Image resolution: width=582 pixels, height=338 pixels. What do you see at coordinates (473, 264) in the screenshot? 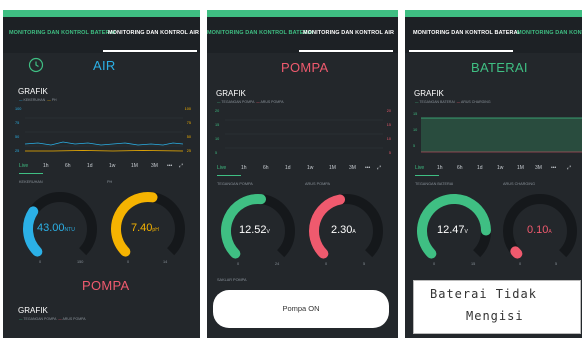
I see `gauge-max: 15` at bounding box center [473, 264].